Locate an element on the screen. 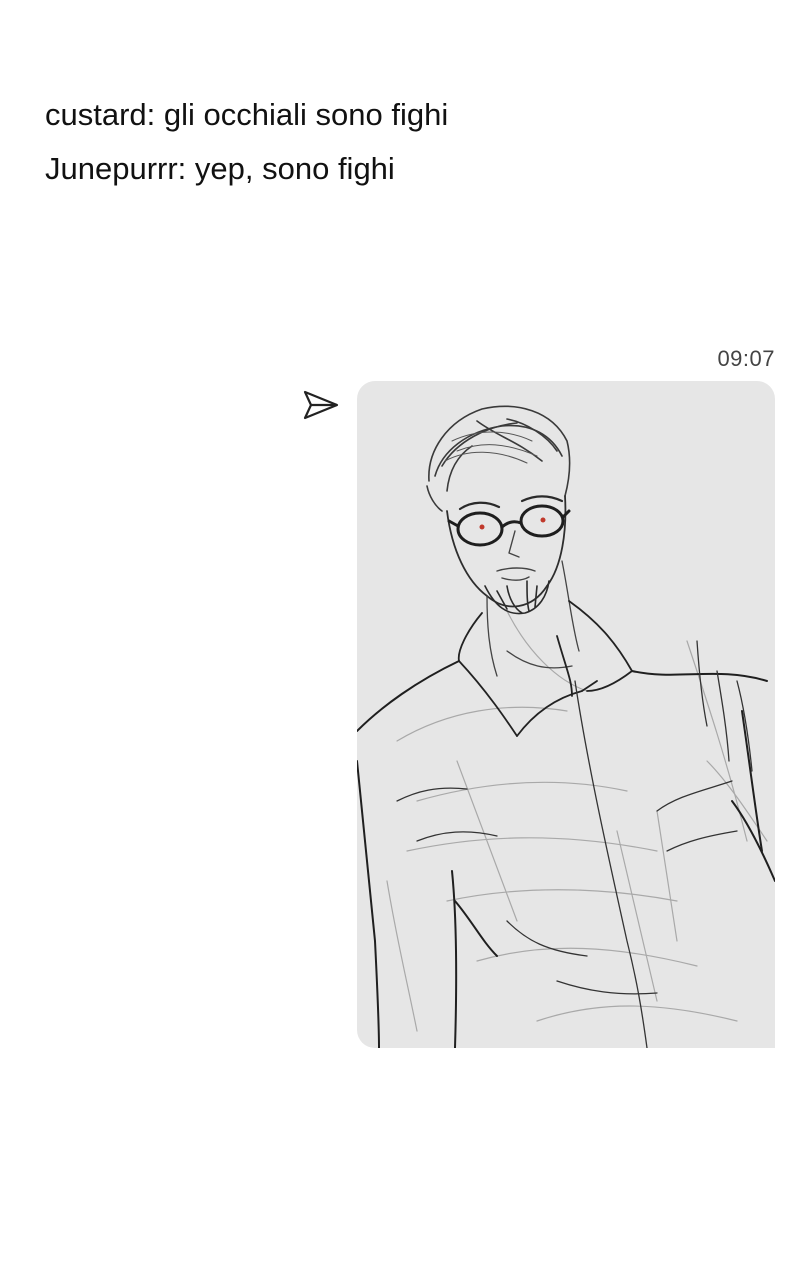  caption-line-custard: custard: gli occhiali sono fighi is located at coordinates (247, 114).